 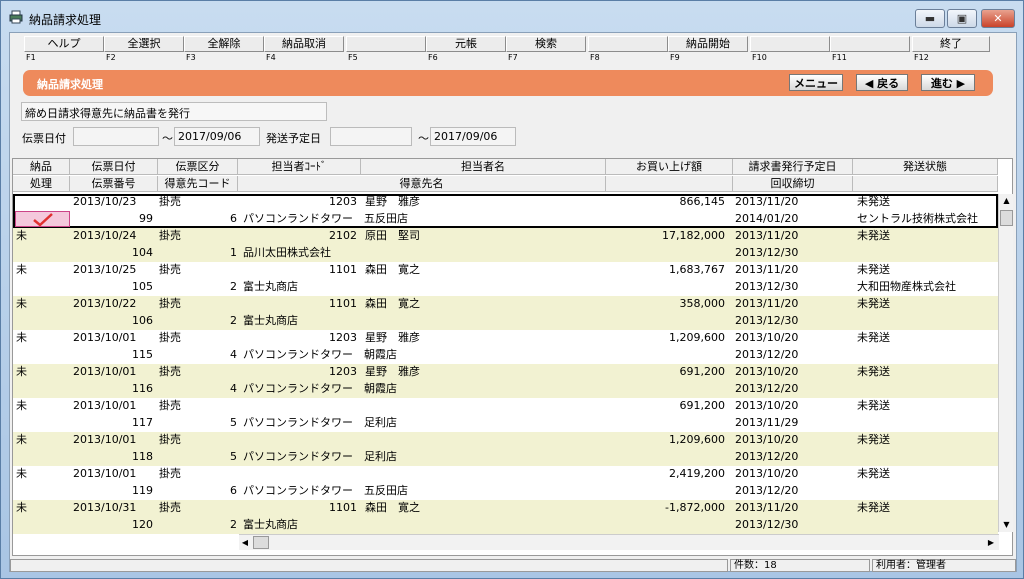 I want to click on close-icon: ✕, so click(x=998, y=18).